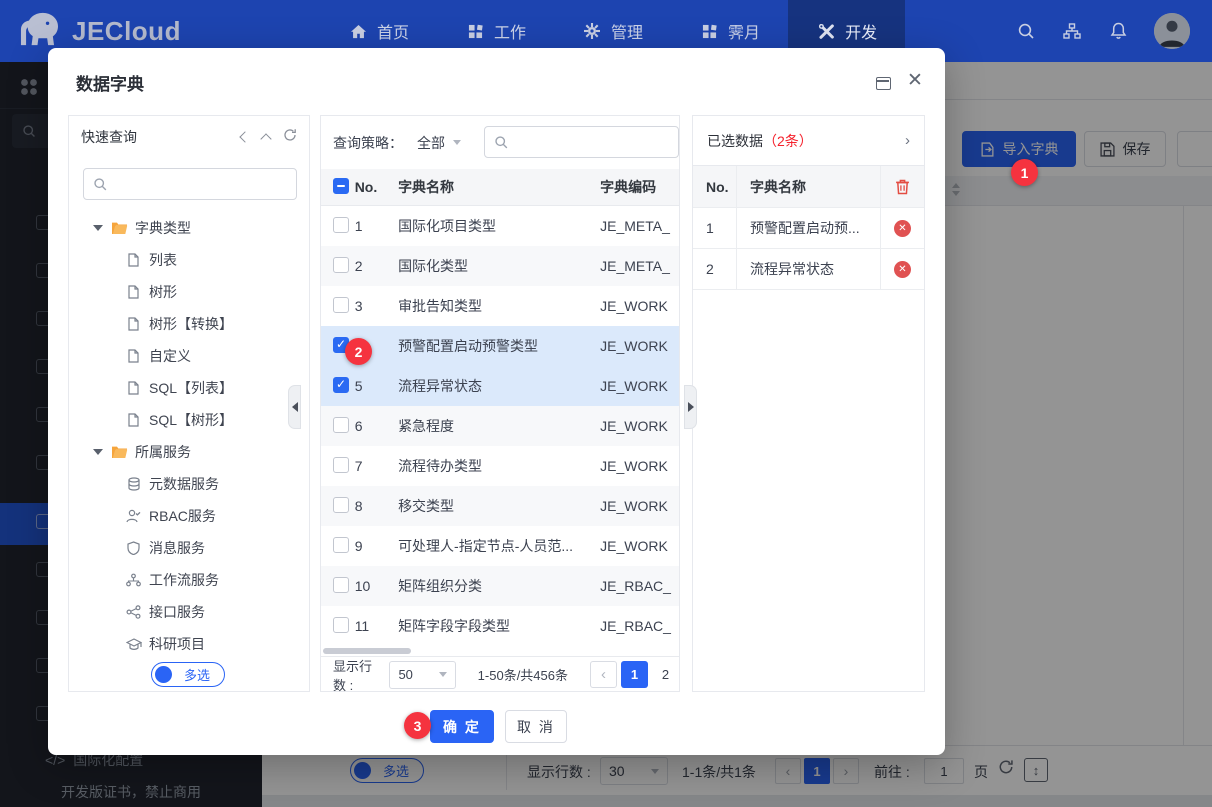  What do you see at coordinates (500, 506) in the screenshot?
I see `table-row: 8 移交类型 JE_WORK` at bounding box center [500, 506].